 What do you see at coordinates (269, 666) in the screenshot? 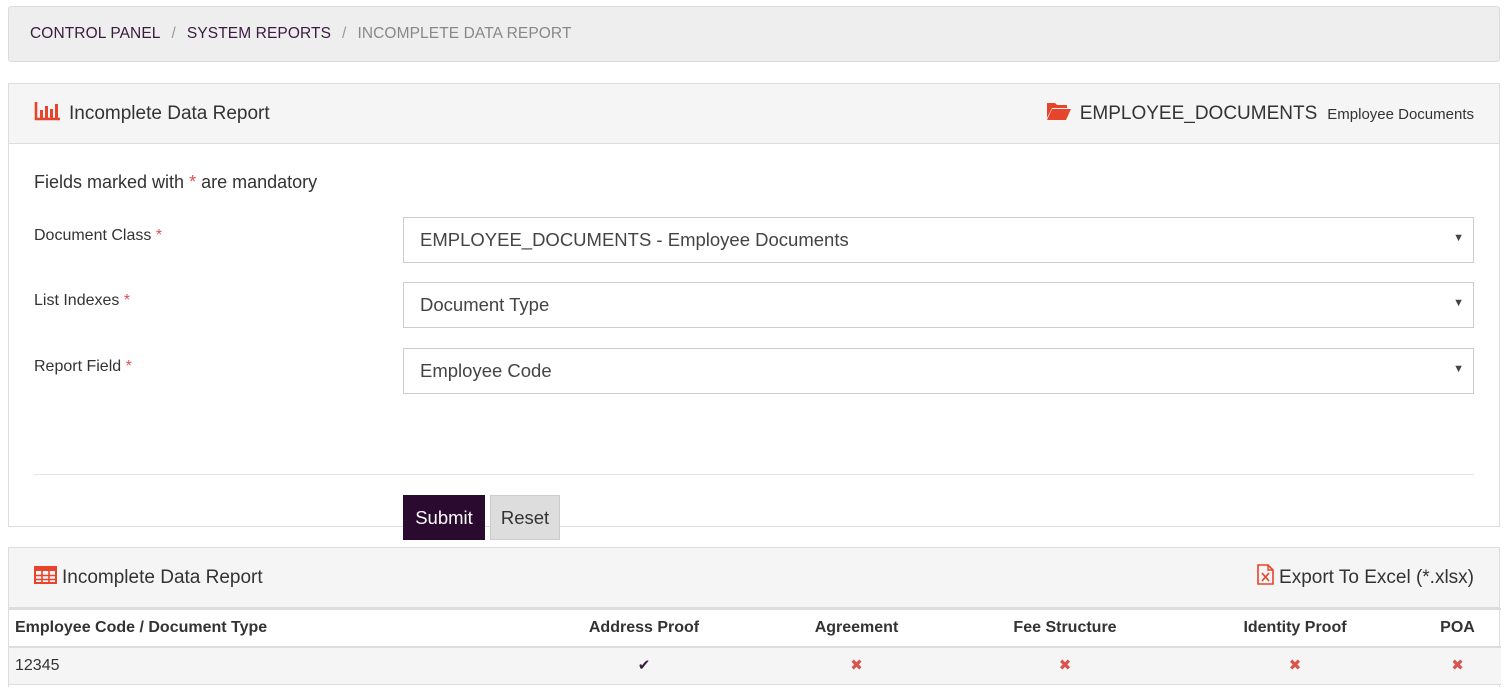
I see `employee-code-cell: 12345` at bounding box center [269, 666].